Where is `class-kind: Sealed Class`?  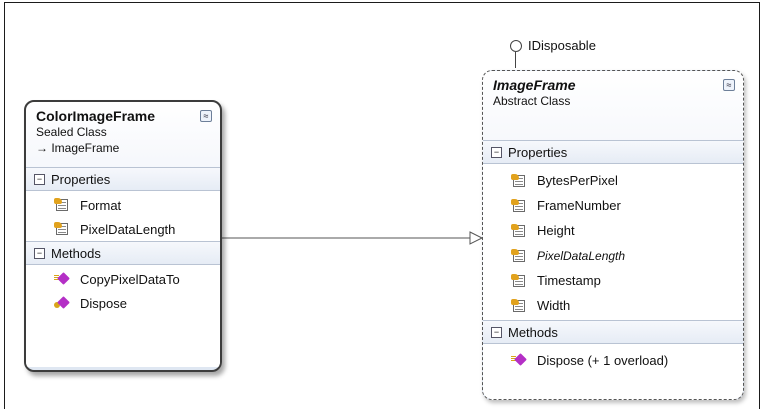 class-kind: Sealed Class is located at coordinates (71, 132).